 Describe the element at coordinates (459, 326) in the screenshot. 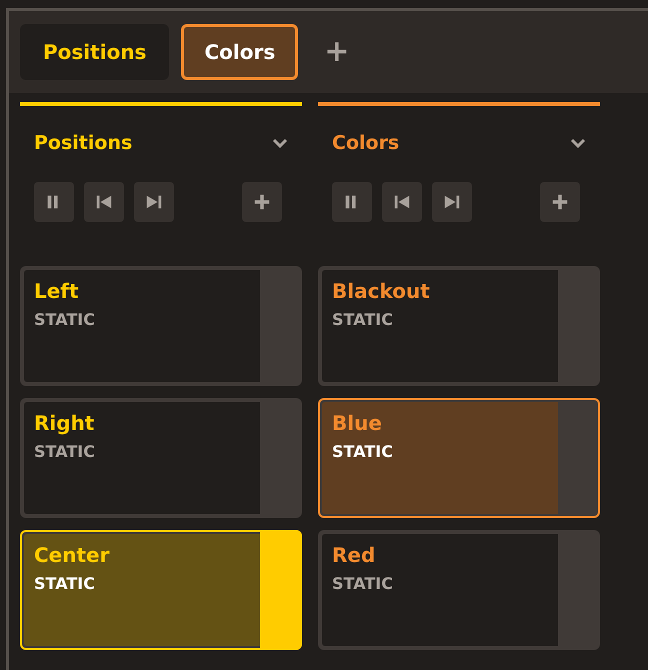

I see `cue-card: Blackout STATIC` at that location.